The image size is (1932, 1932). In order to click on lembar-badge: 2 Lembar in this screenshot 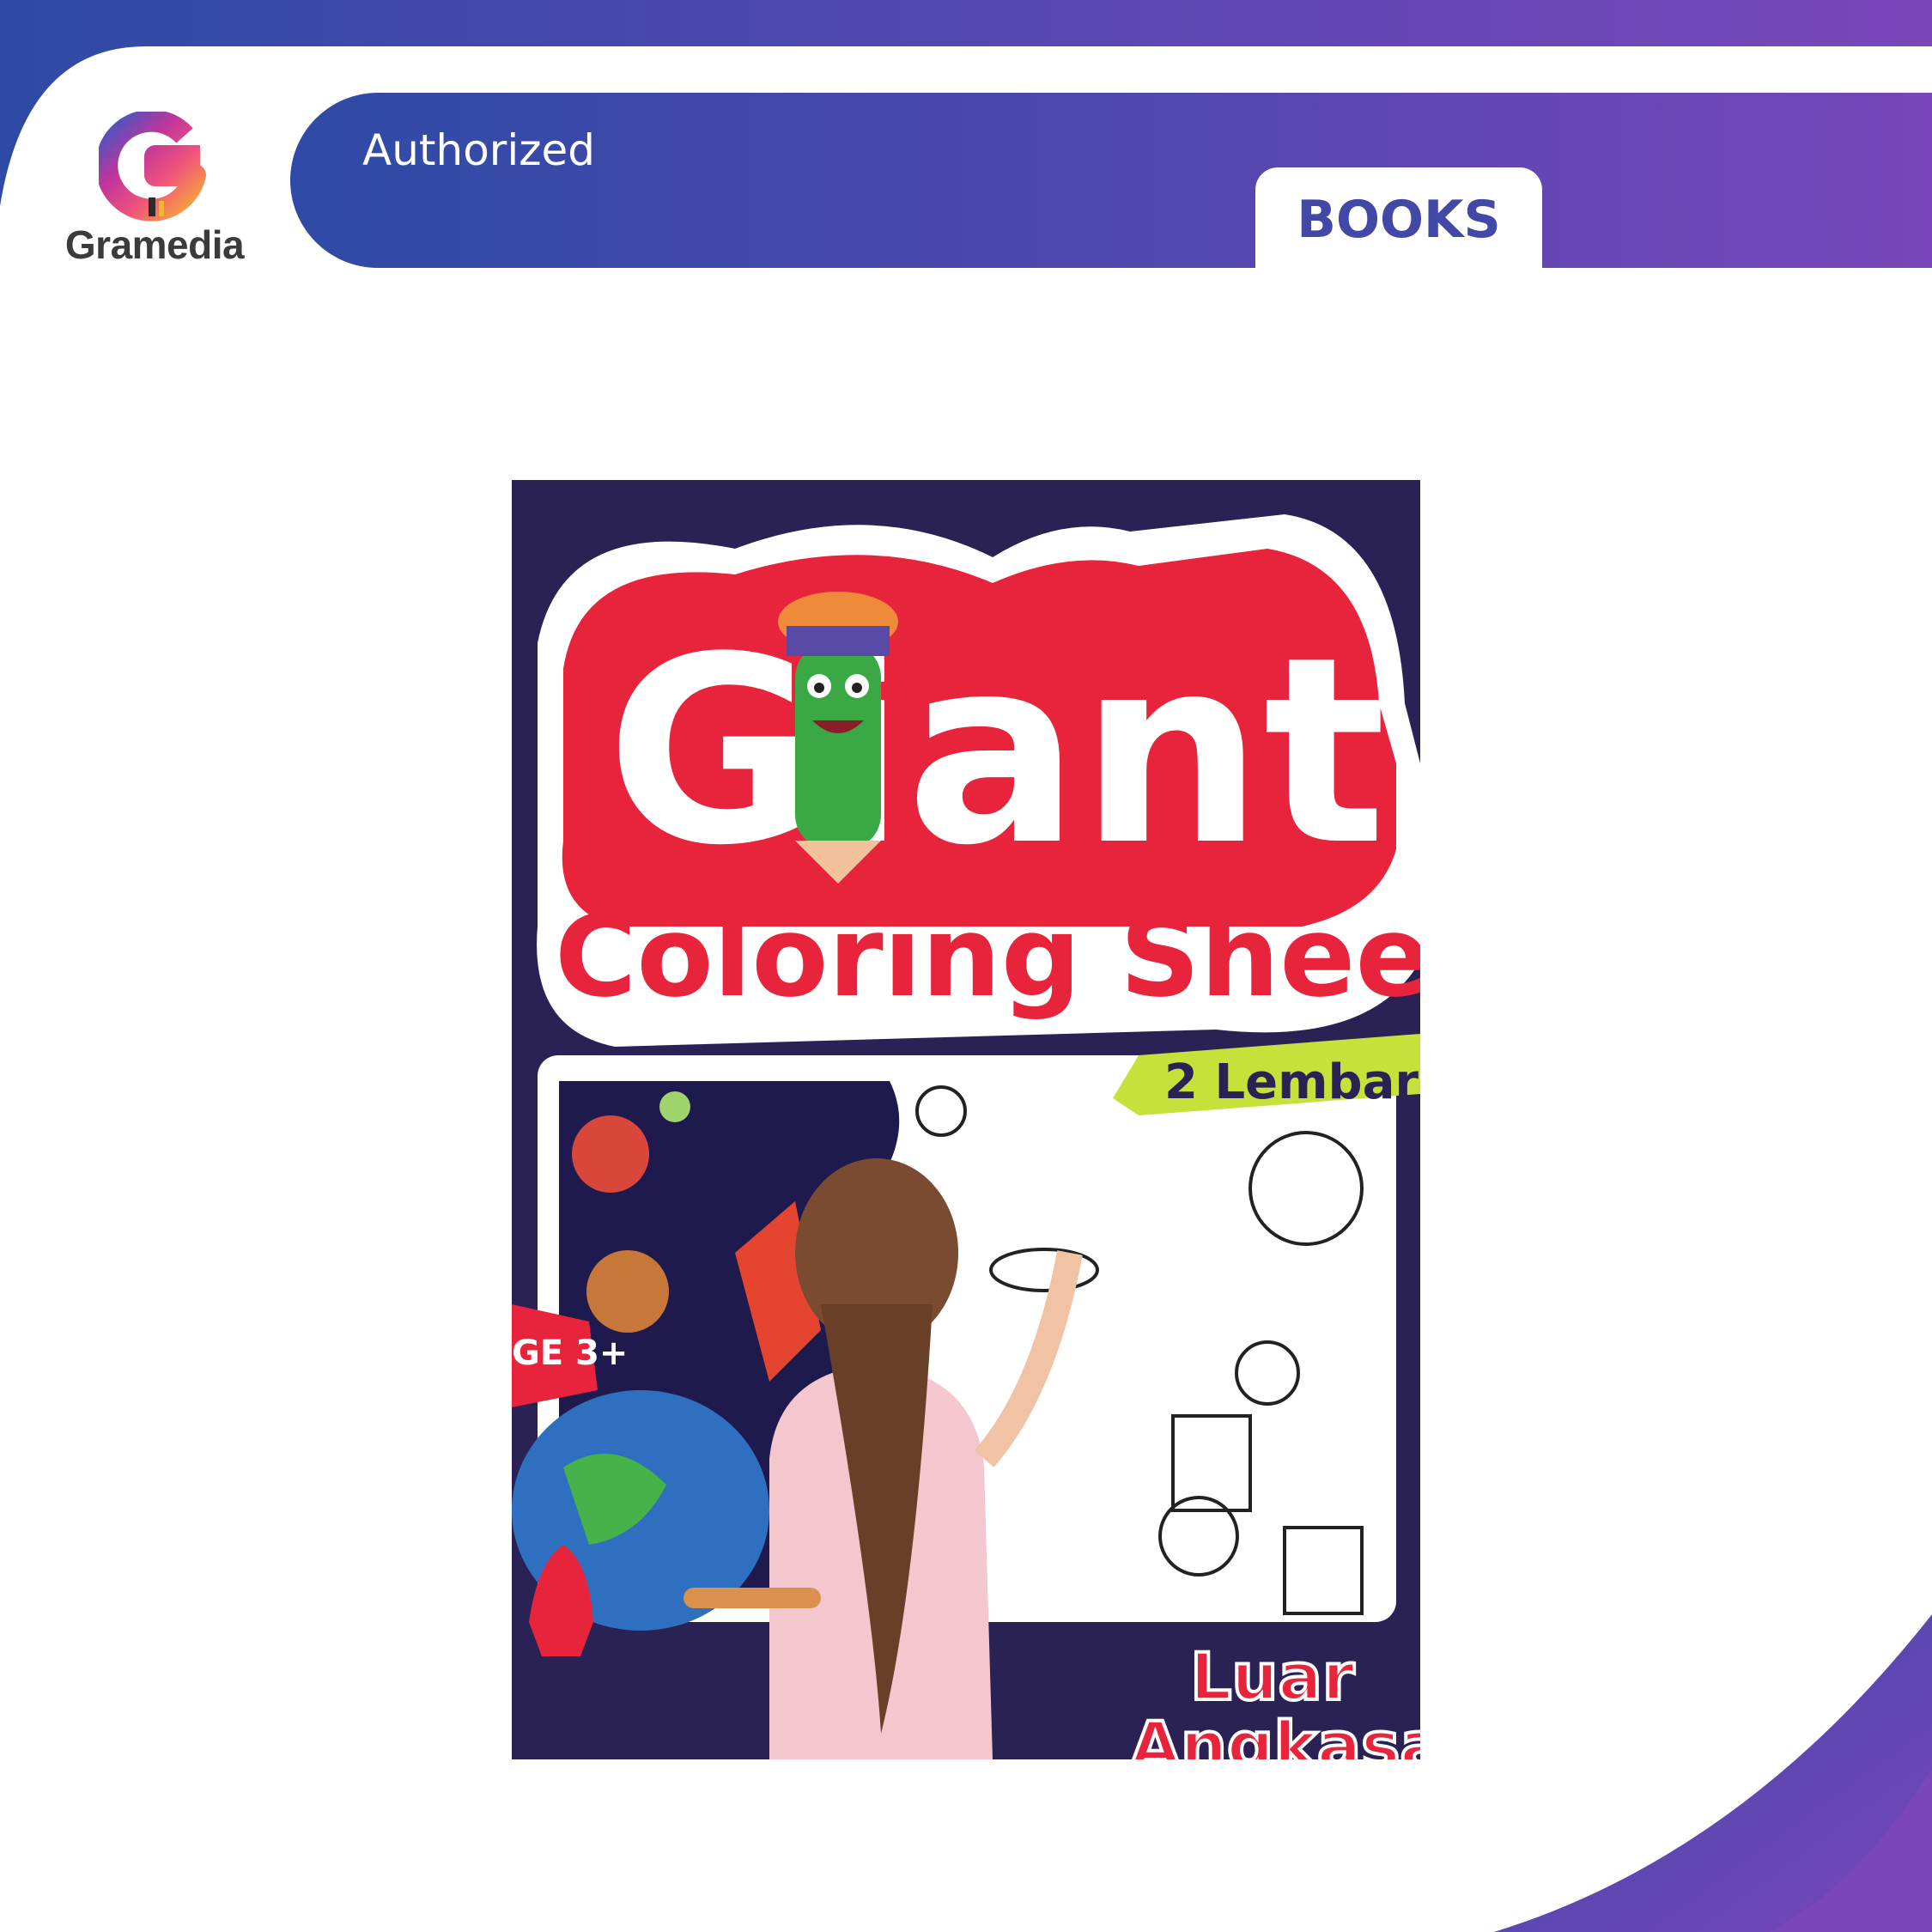, I will do `click(1266, 1074)`.